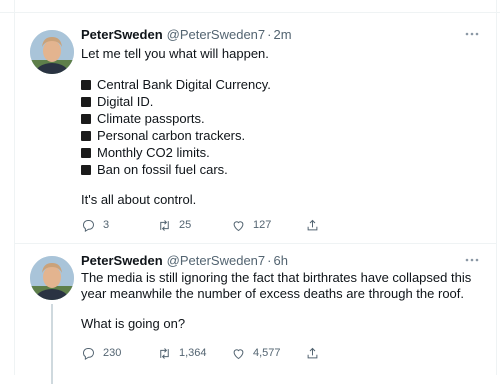  I want to click on list-item-text: Digital ID., so click(125, 101).